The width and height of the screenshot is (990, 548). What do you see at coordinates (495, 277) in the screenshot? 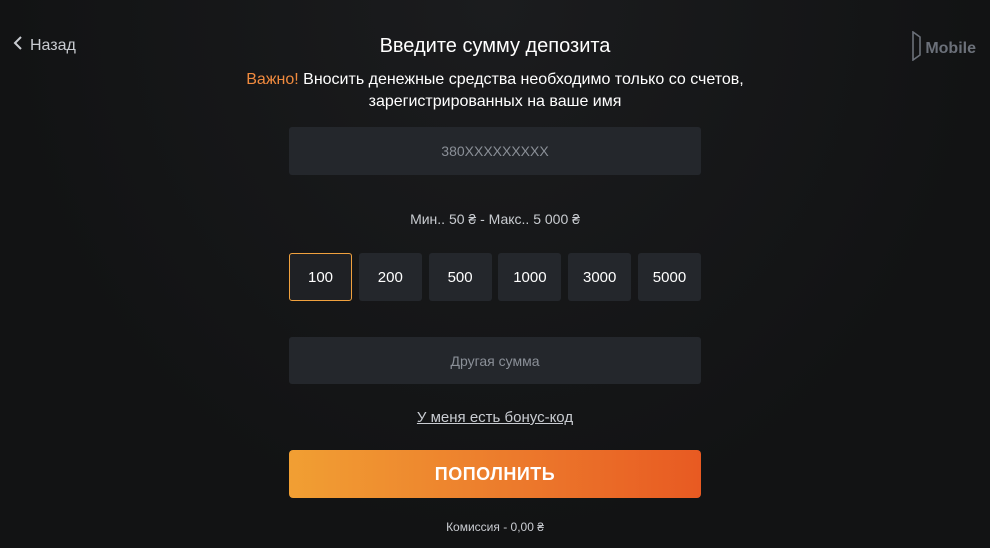
I see `amount-presets: 100 200 500 1000 3000 5000` at bounding box center [495, 277].